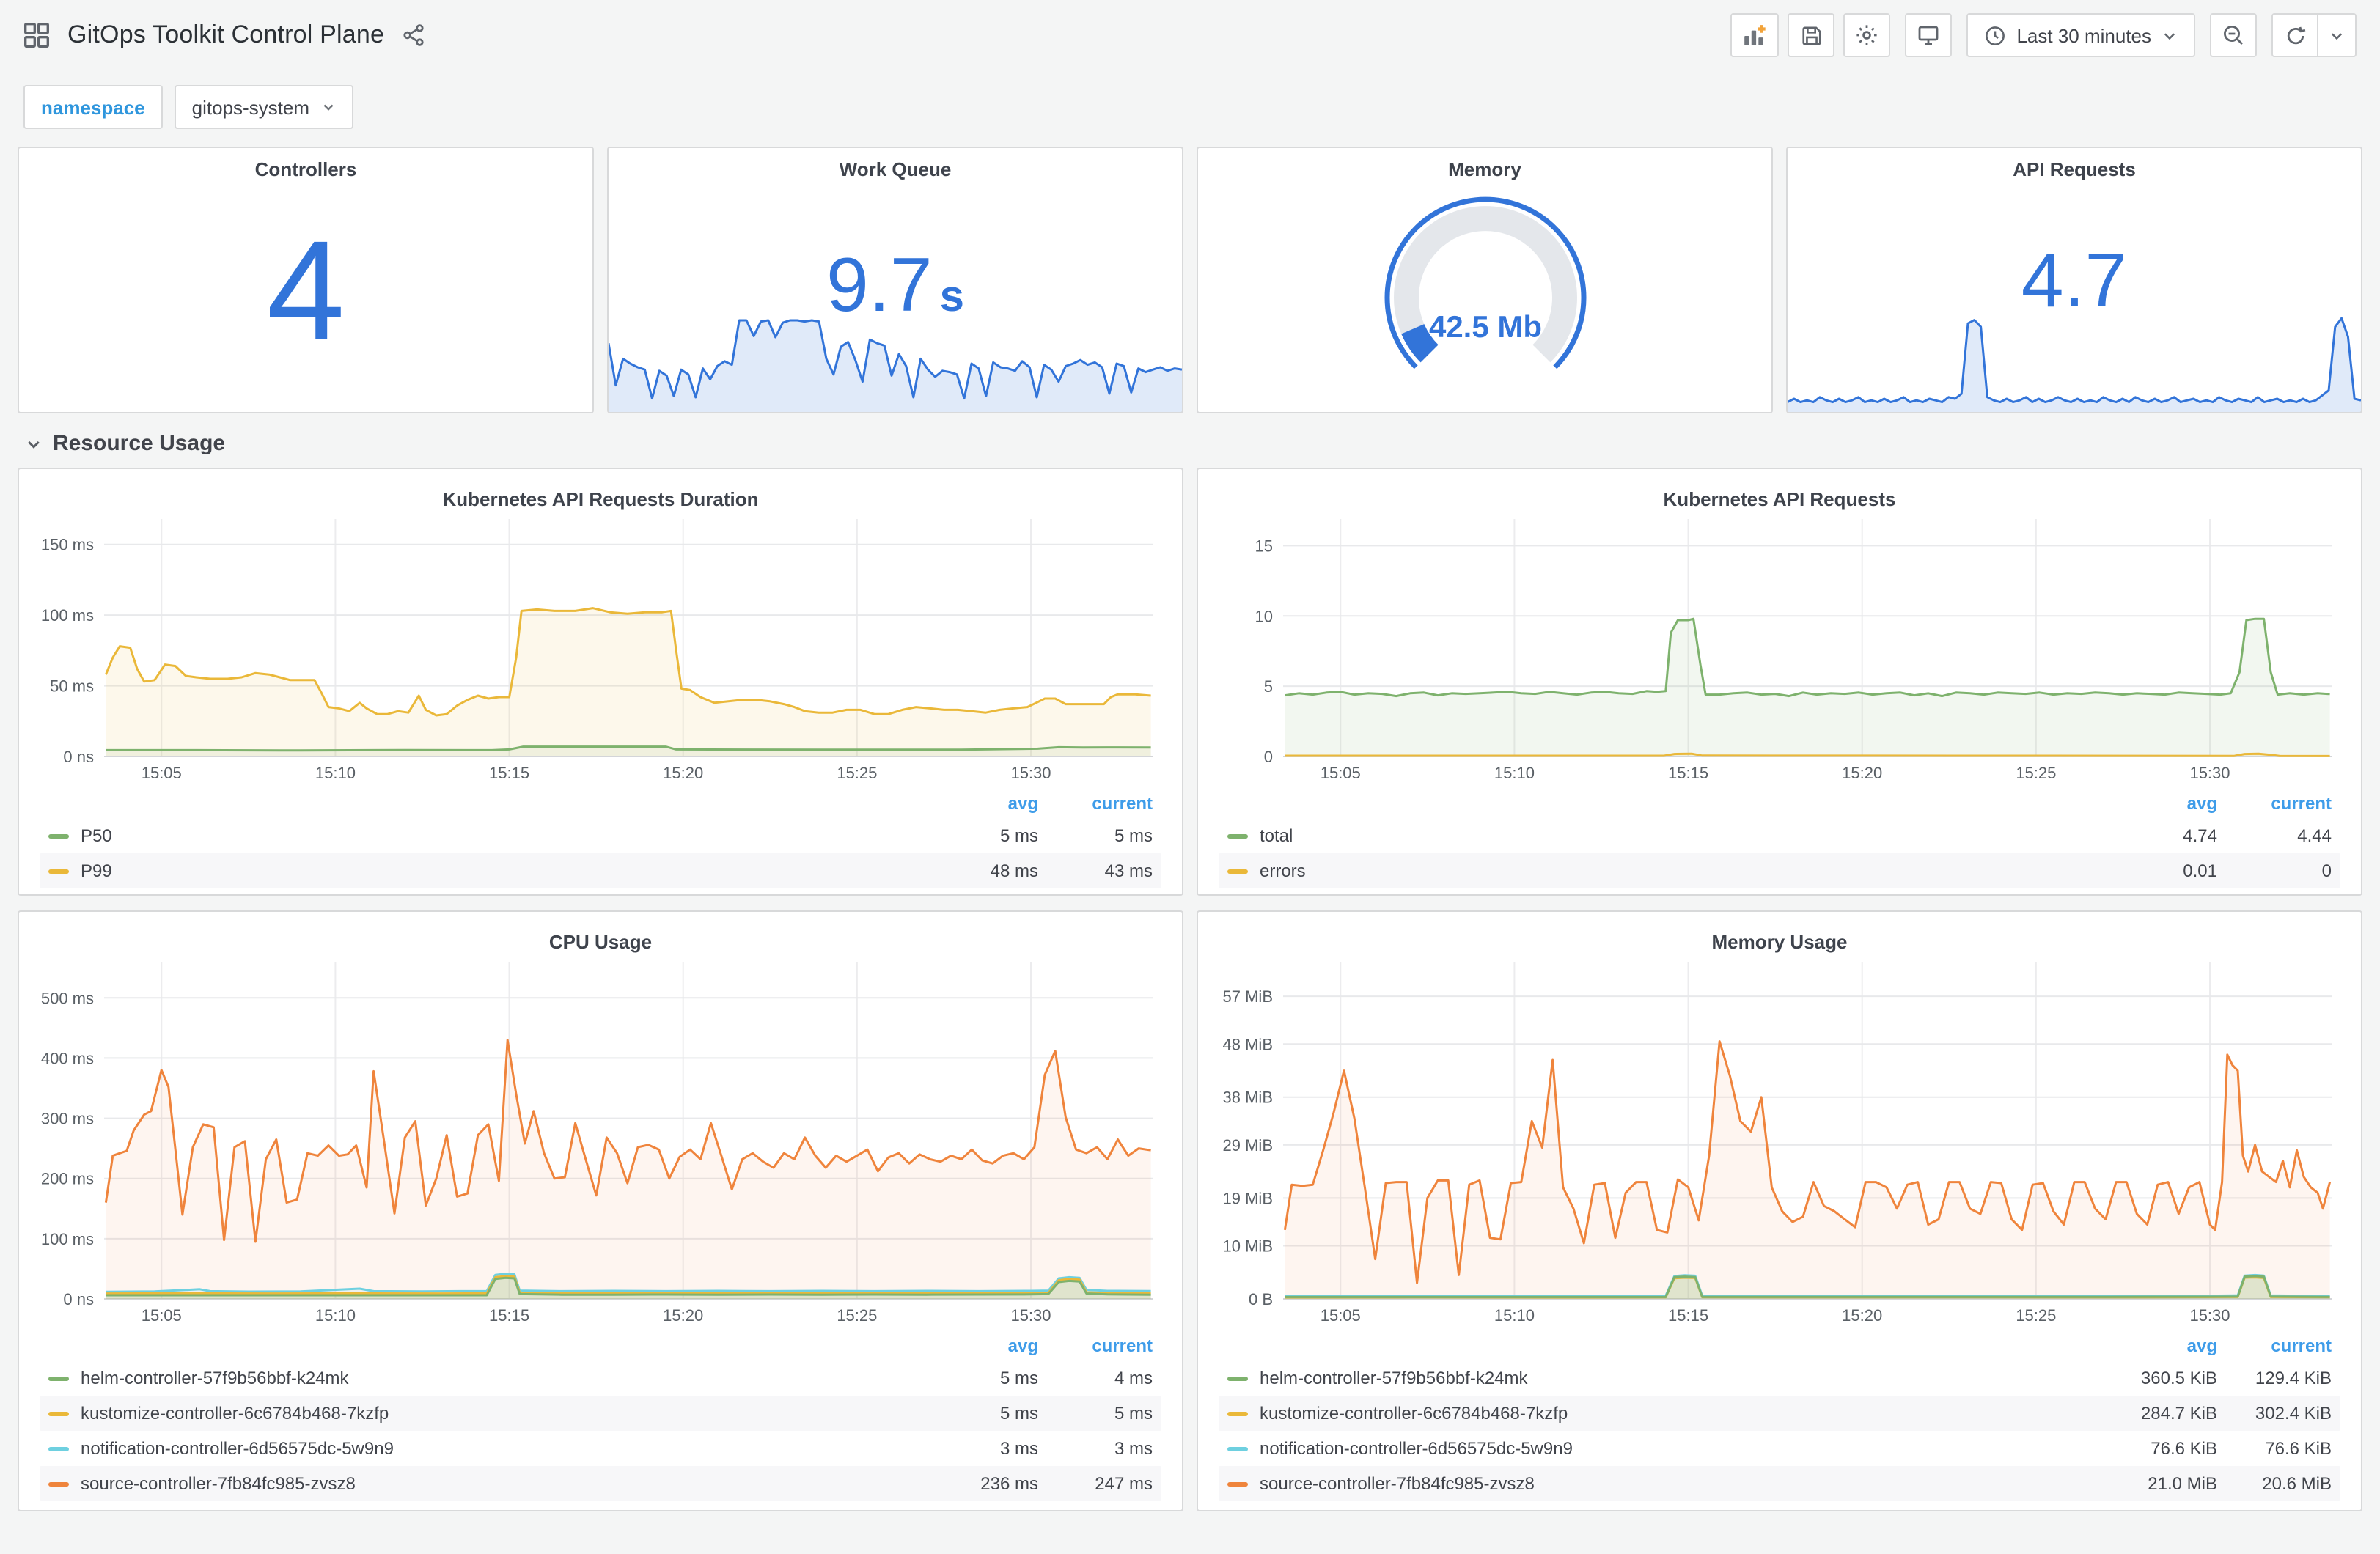 The height and width of the screenshot is (1554, 2380). I want to click on page-title: GitOps Toolkit Control Plane, so click(225, 36).